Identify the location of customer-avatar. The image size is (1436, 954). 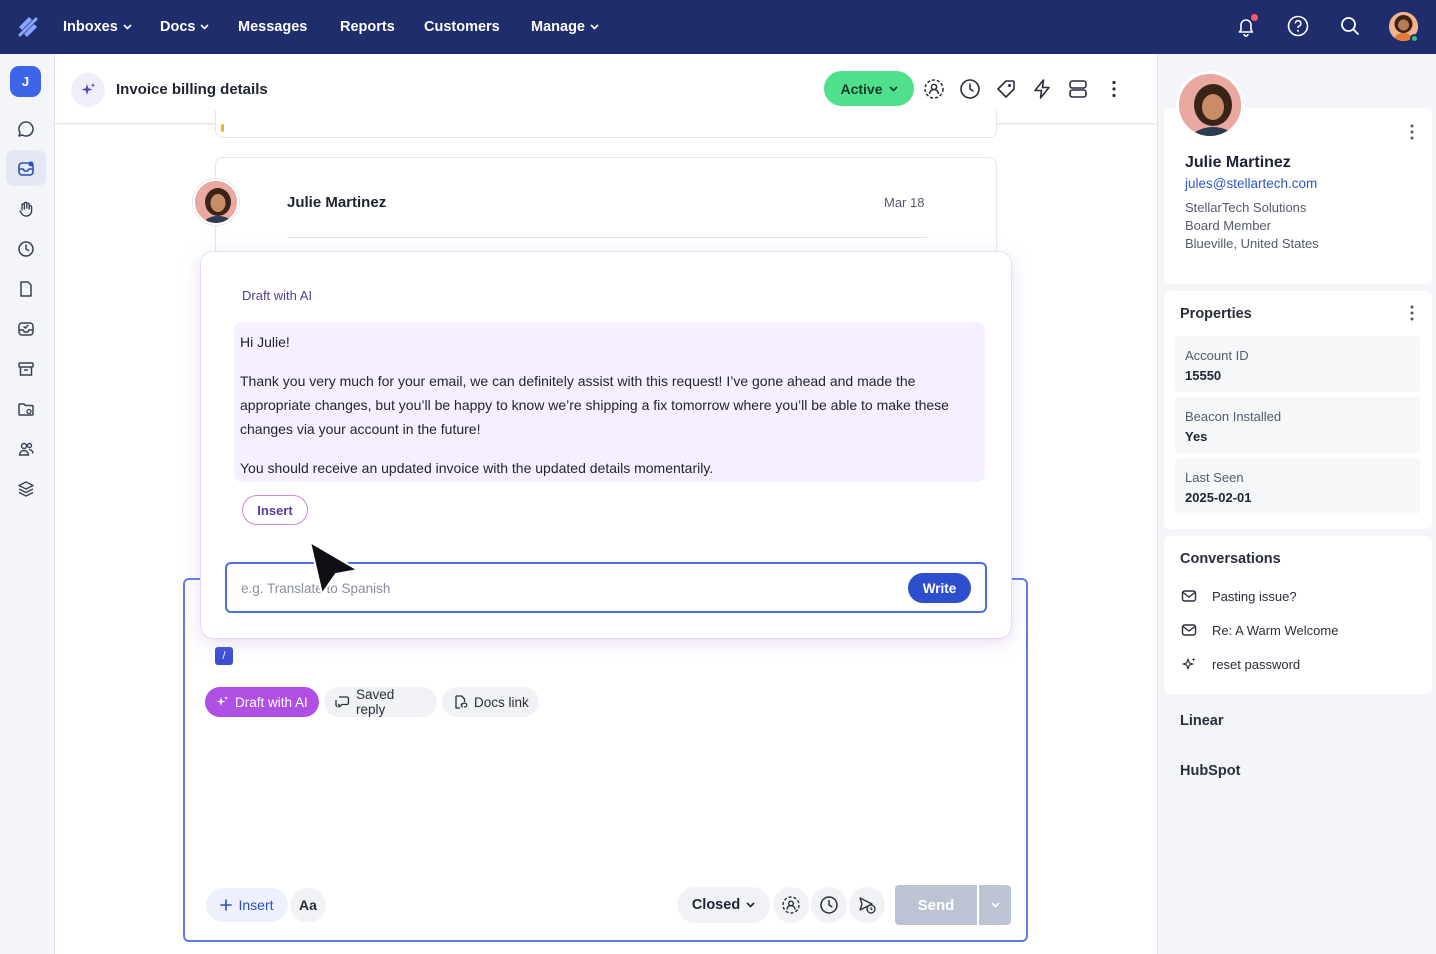
(1210, 105).